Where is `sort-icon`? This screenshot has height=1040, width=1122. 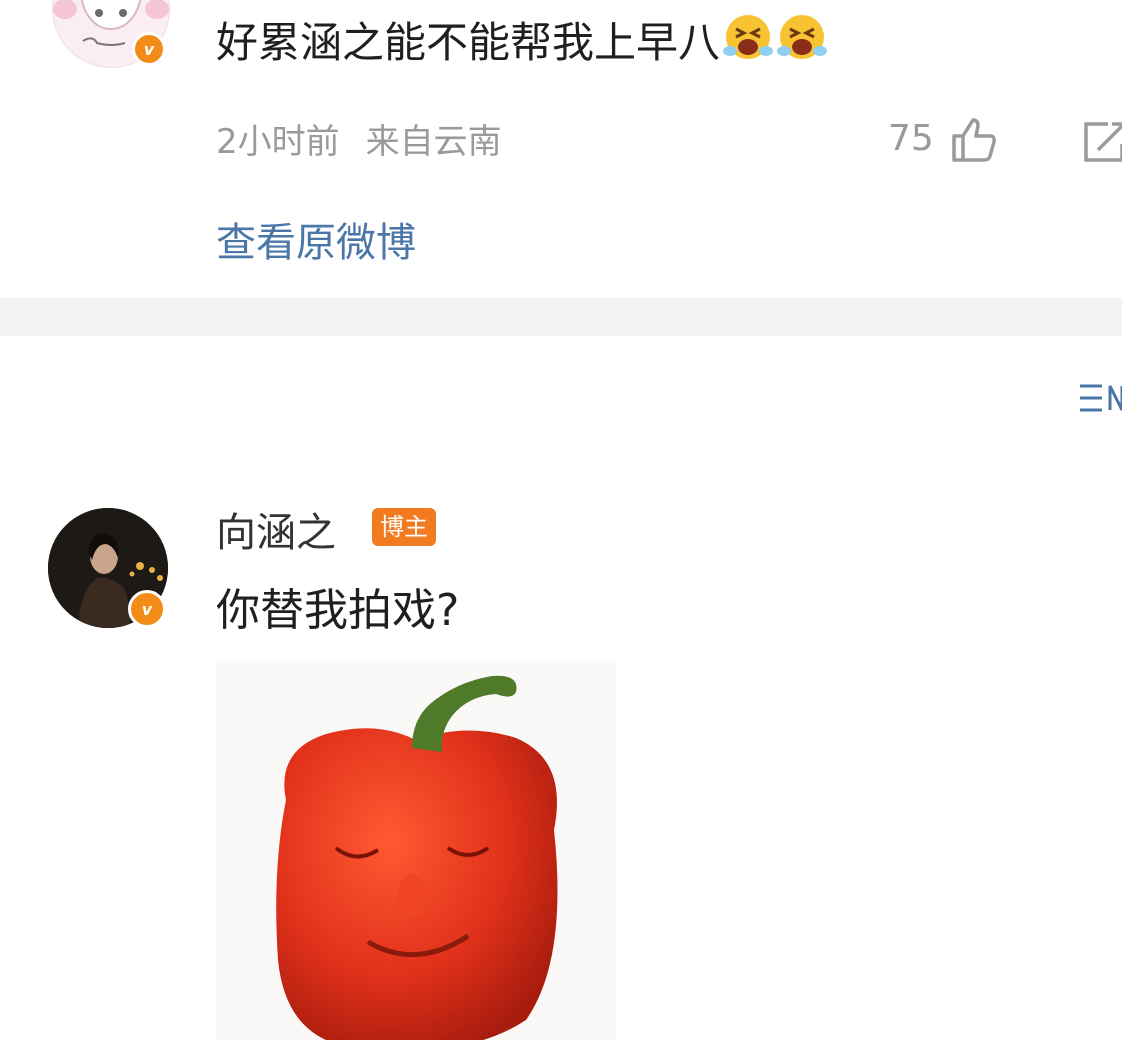
sort-icon is located at coordinates (1100, 398).